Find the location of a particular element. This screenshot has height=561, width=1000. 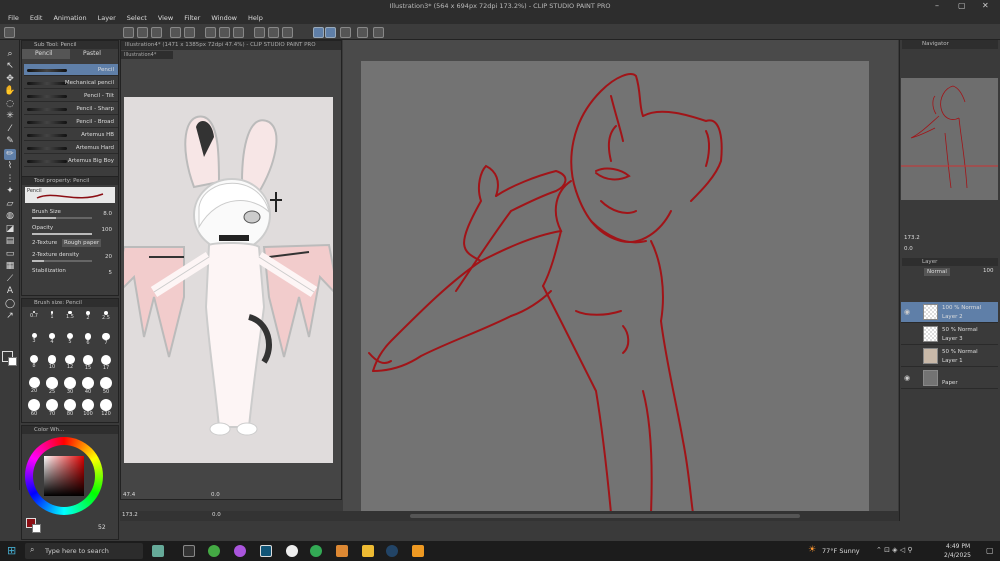

transform-icon is located at coordinates (224, 32).